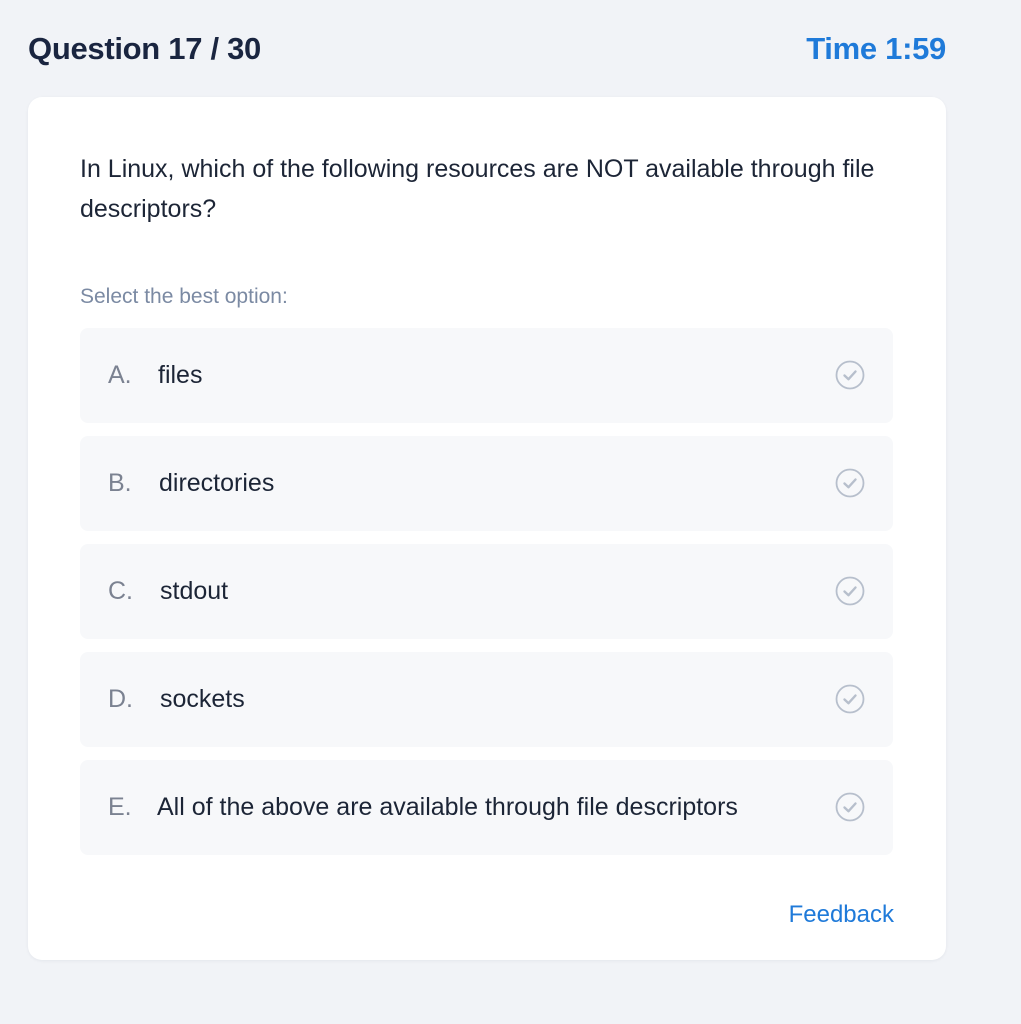 The image size is (1021, 1024). I want to click on option-c: C. stdout, so click(486, 591).